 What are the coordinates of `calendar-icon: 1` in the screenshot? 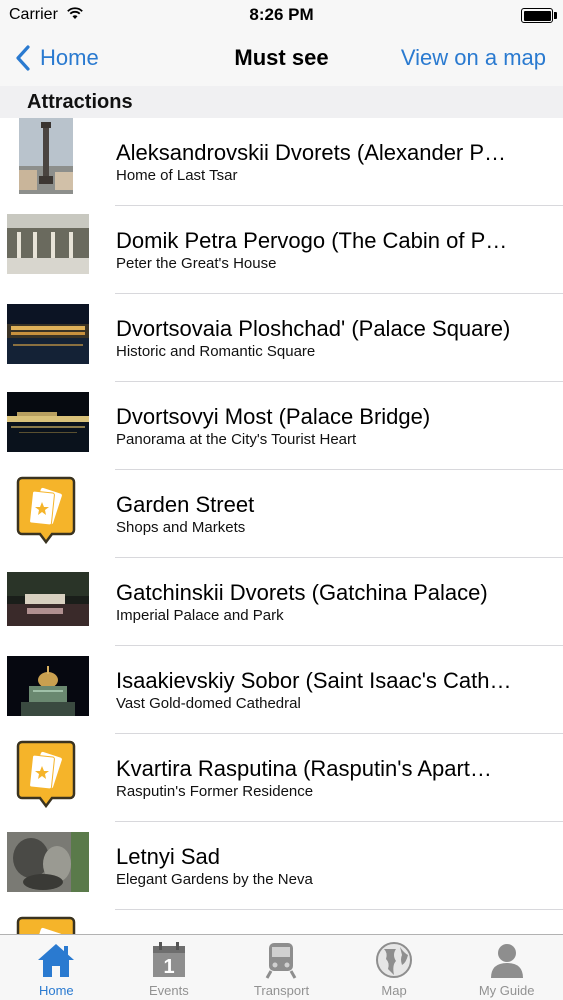 It's located at (169, 960).